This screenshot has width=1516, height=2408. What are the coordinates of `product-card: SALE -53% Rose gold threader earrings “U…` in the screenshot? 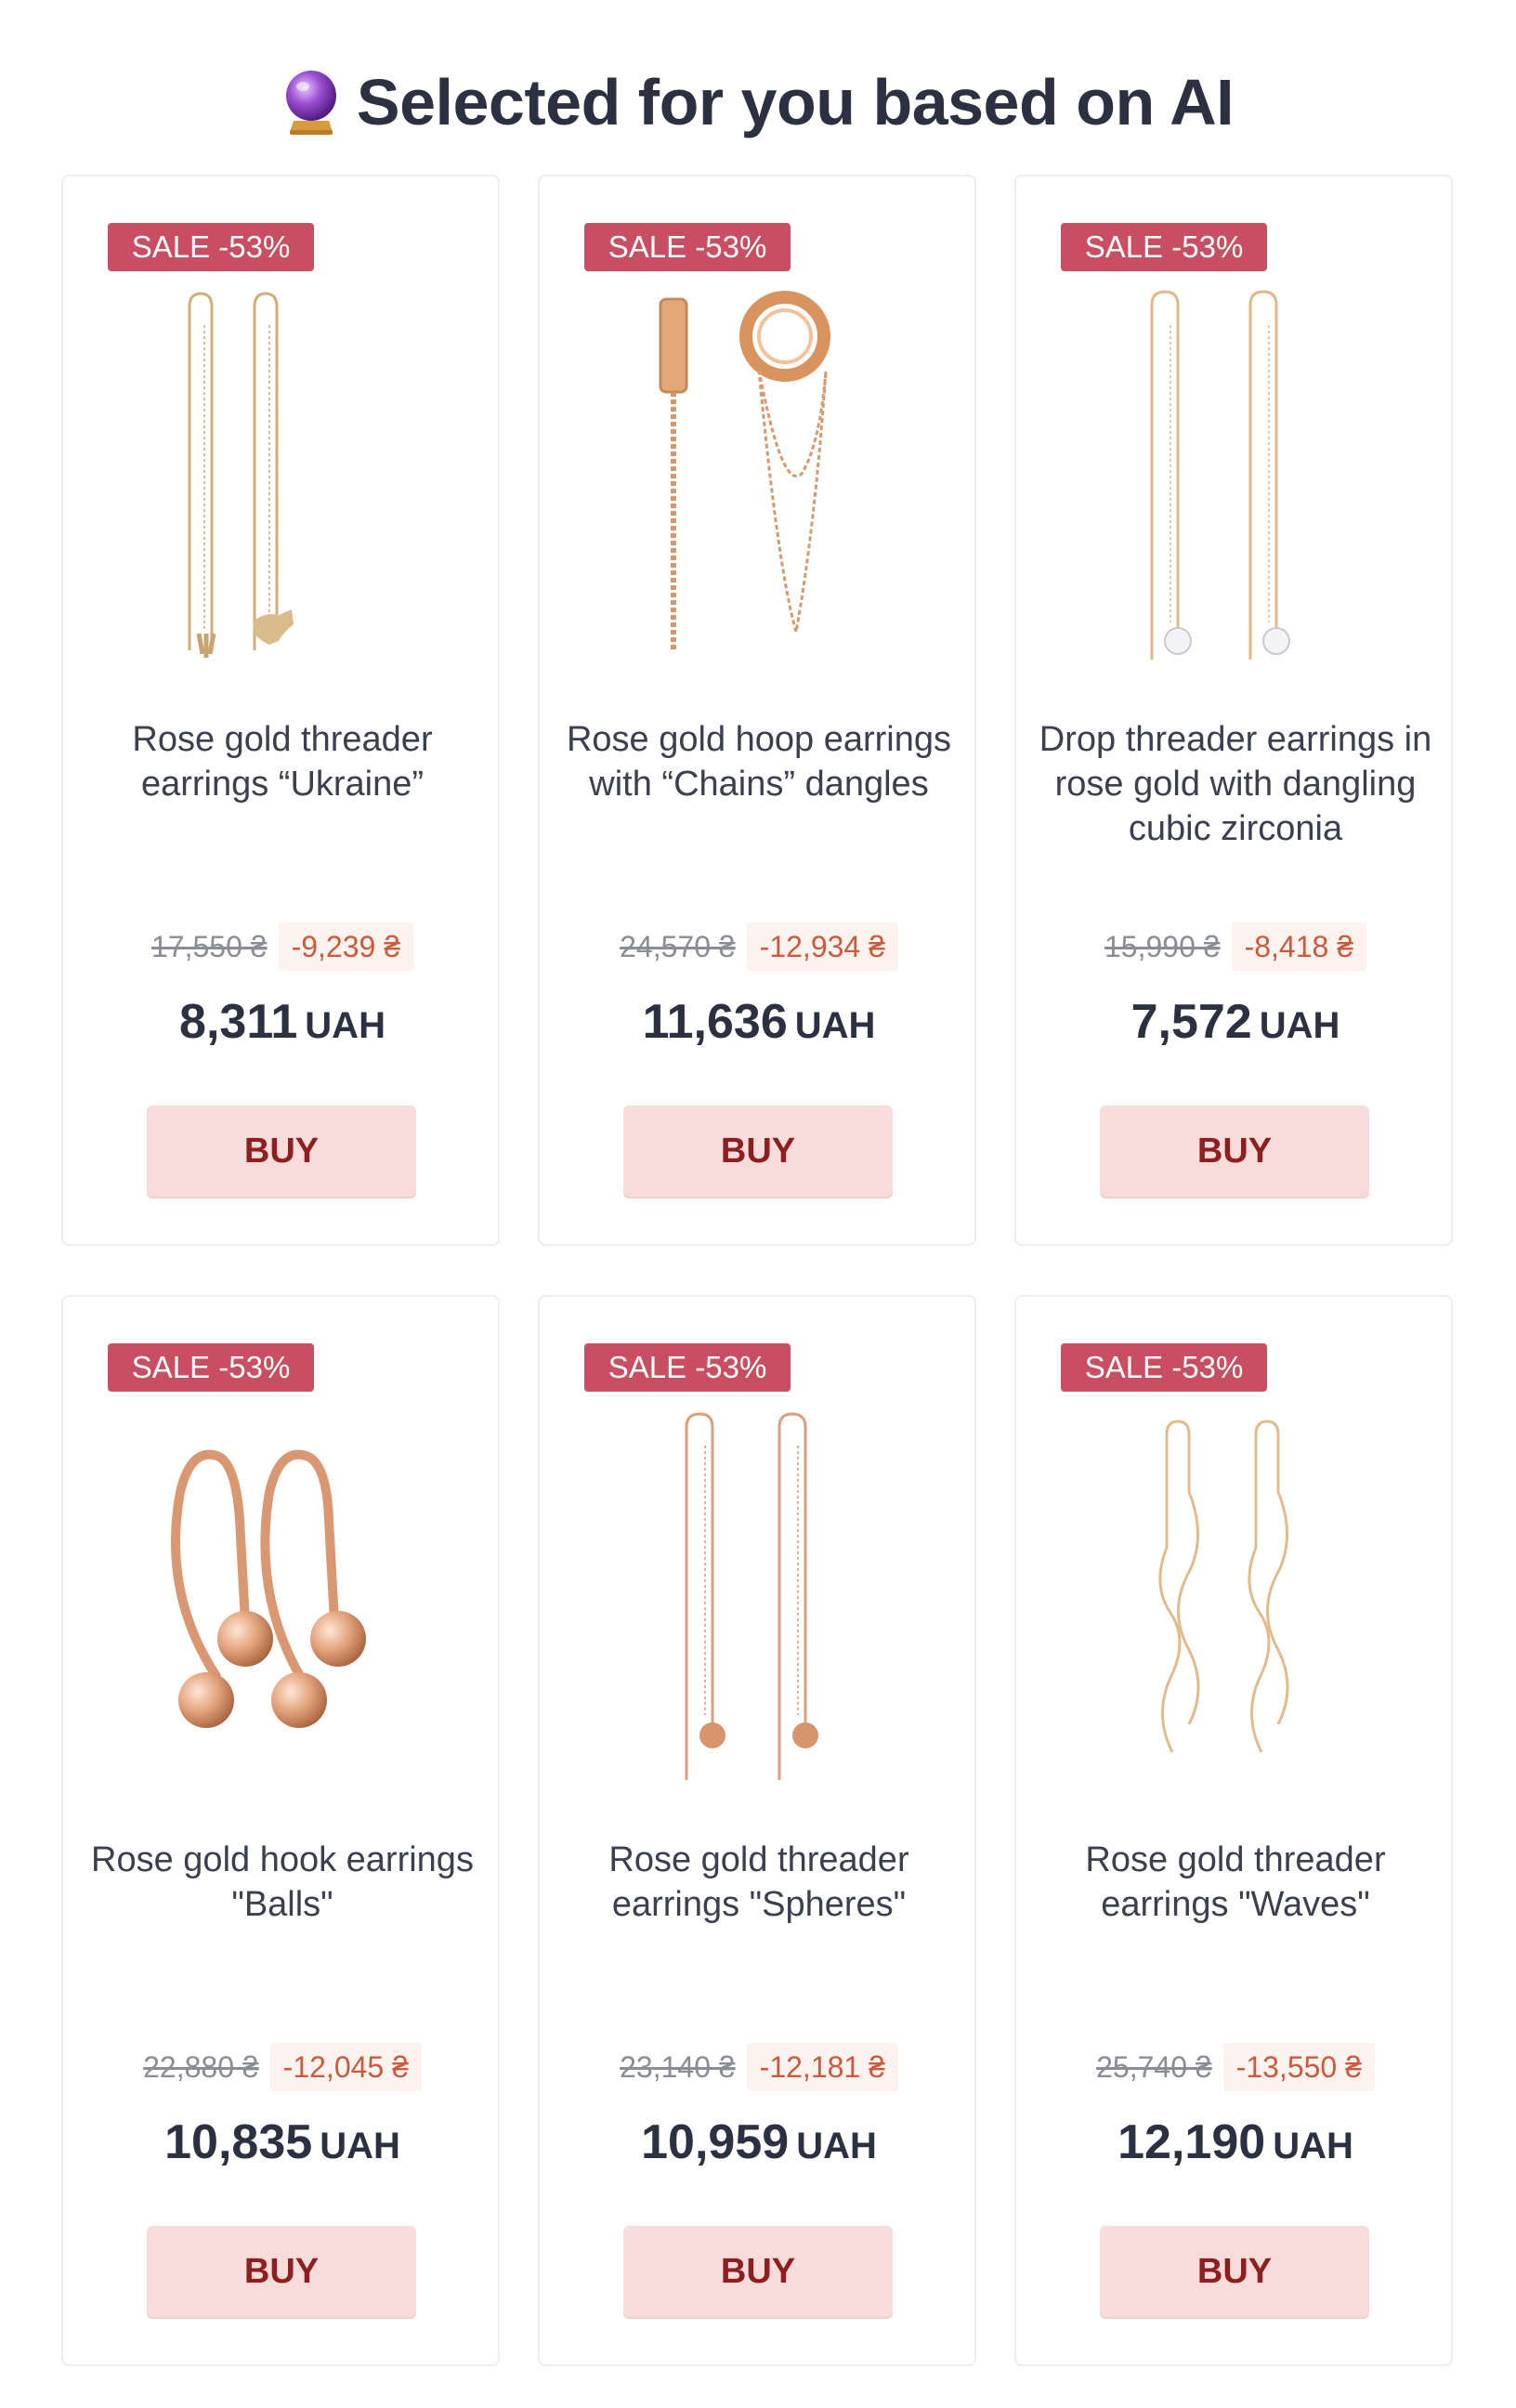 It's located at (281, 710).